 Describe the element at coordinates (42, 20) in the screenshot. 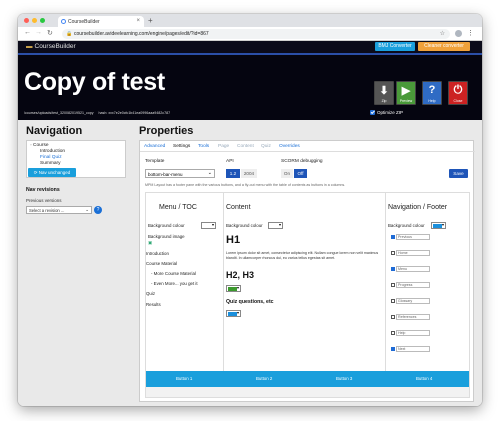

I see `maximize-window-button` at that location.